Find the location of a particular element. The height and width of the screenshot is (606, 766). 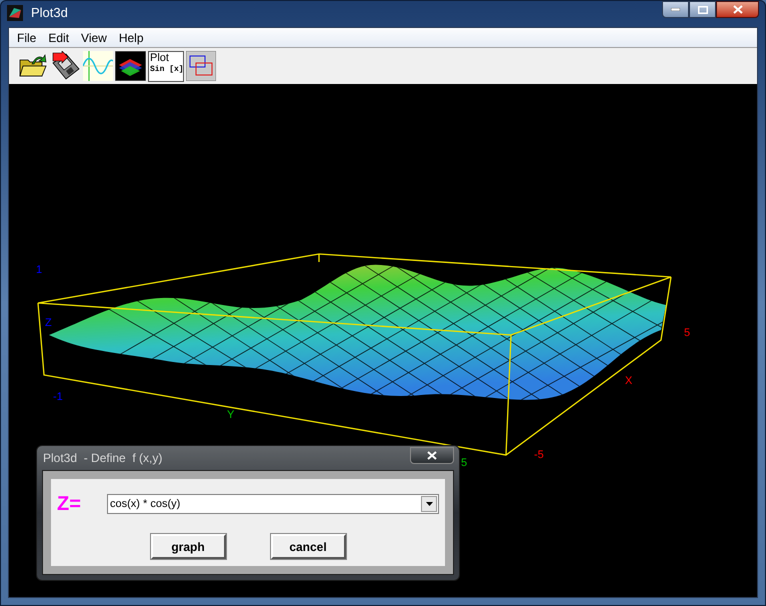

function-combo-box: cos(x) * cos(y) is located at coordinates (273, 504).